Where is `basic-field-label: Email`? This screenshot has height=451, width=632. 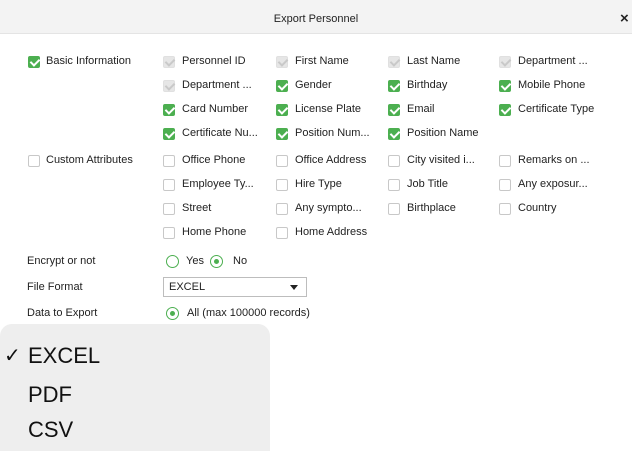 basic-field-label: Email is located at coordinates (421, 109).